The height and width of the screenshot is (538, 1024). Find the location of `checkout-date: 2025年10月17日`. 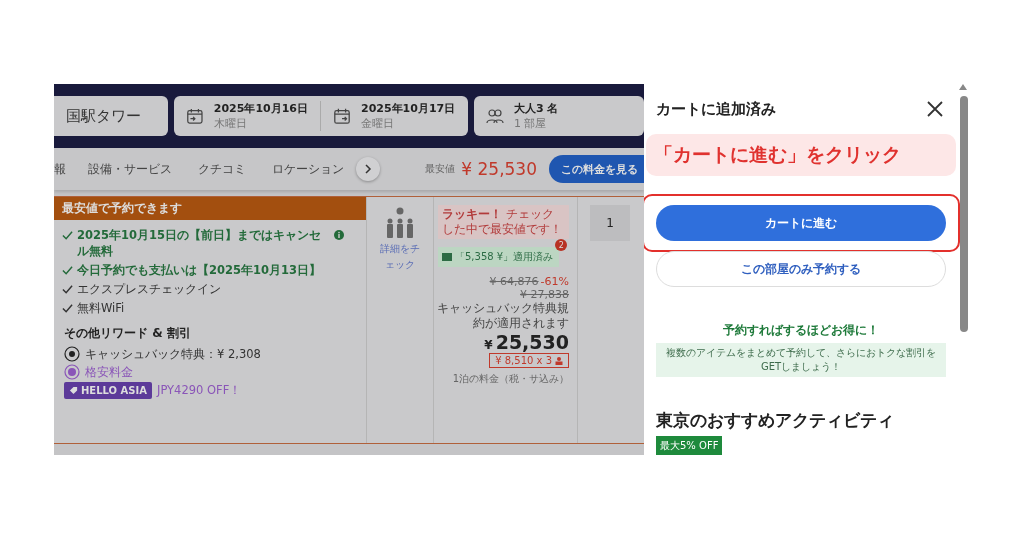

checkout-date: 2025年10月17日 is located at coordinates (408, 108).